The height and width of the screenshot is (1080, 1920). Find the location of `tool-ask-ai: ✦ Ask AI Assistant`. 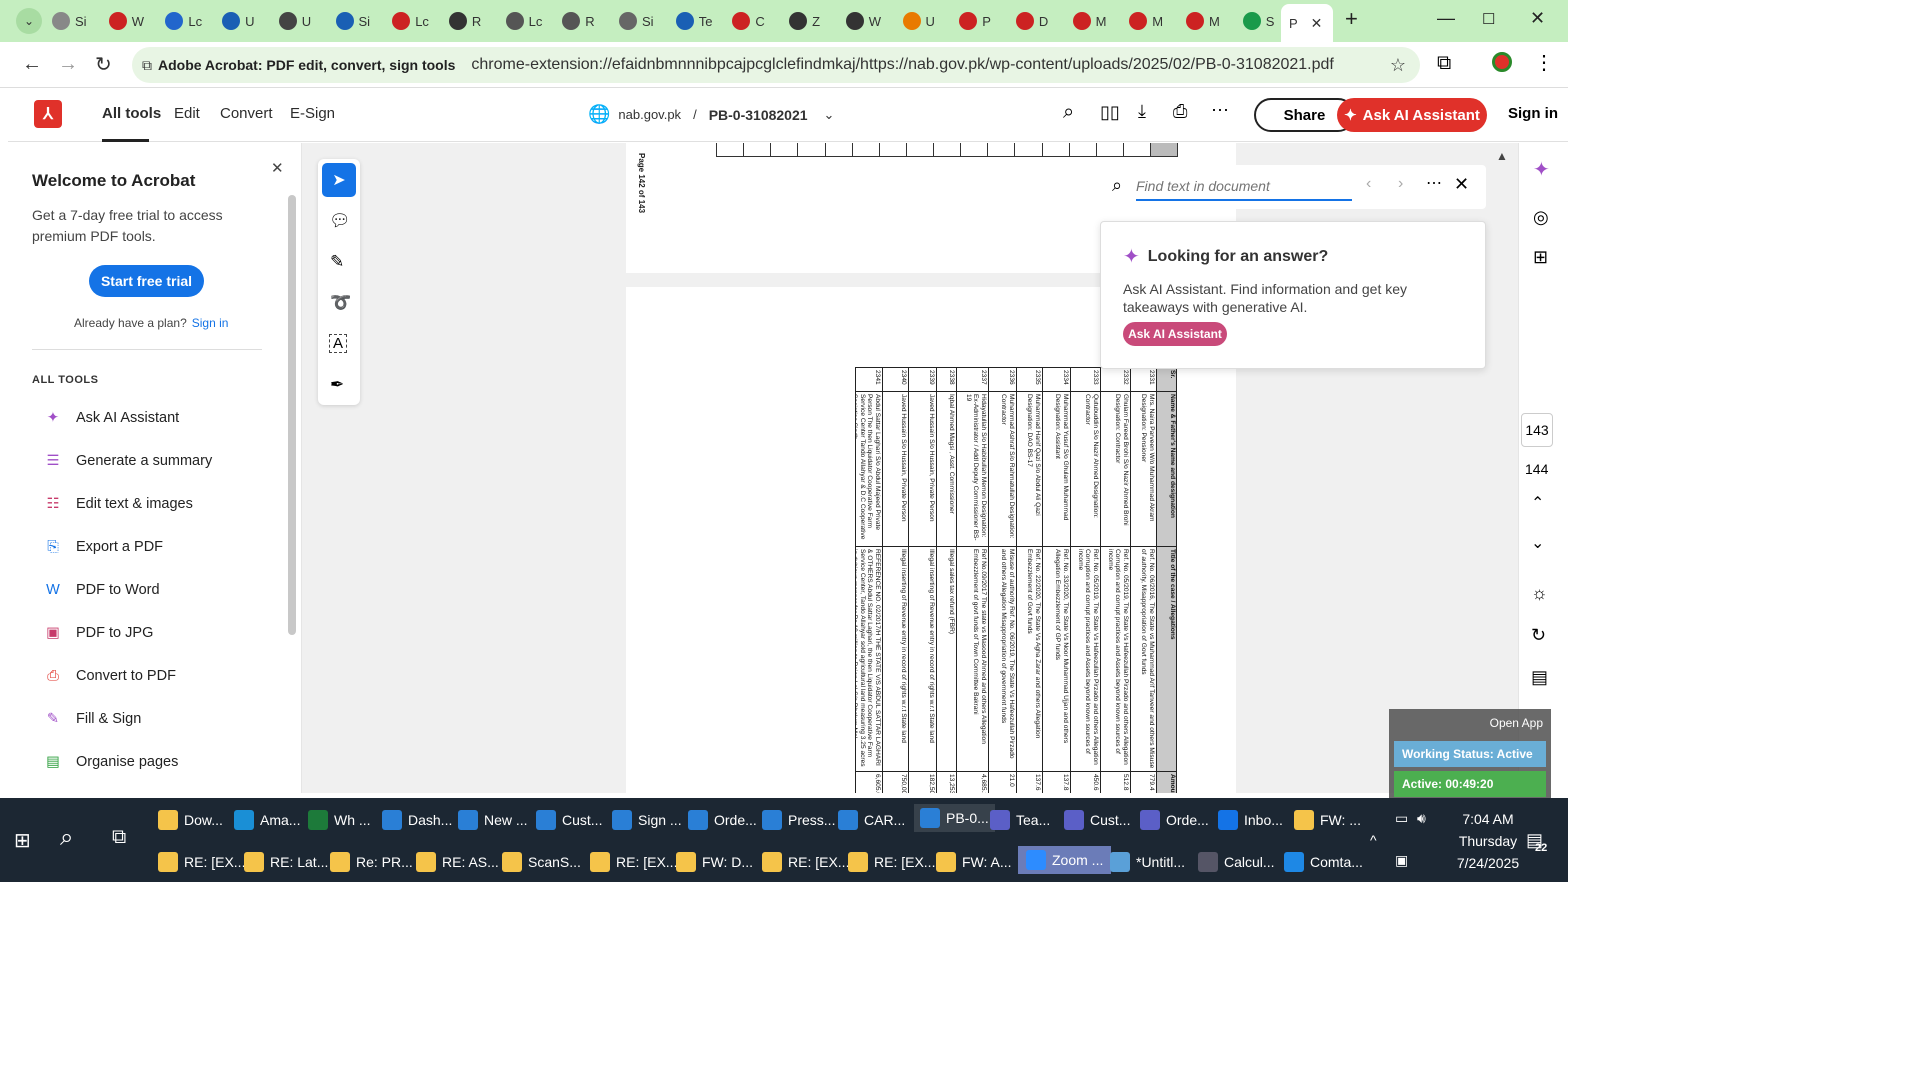

tool-ask-ai: ✦ Ask AI Assistant is located at coordinates (110, 418).